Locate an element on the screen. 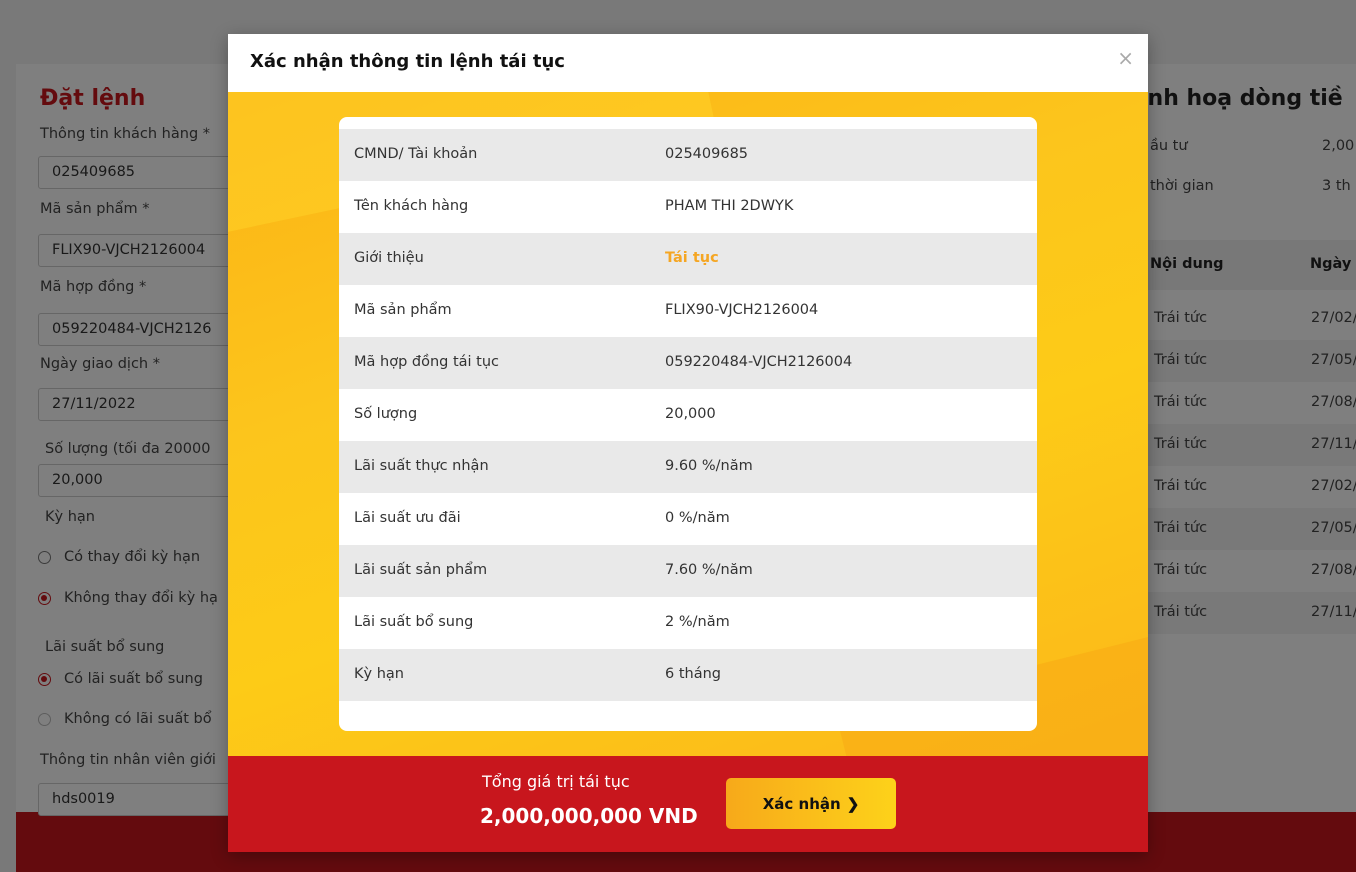 The image size is (1356, 872). summary-value: FLIX90-VJCH2126004 is located at coordinates (742, 310).